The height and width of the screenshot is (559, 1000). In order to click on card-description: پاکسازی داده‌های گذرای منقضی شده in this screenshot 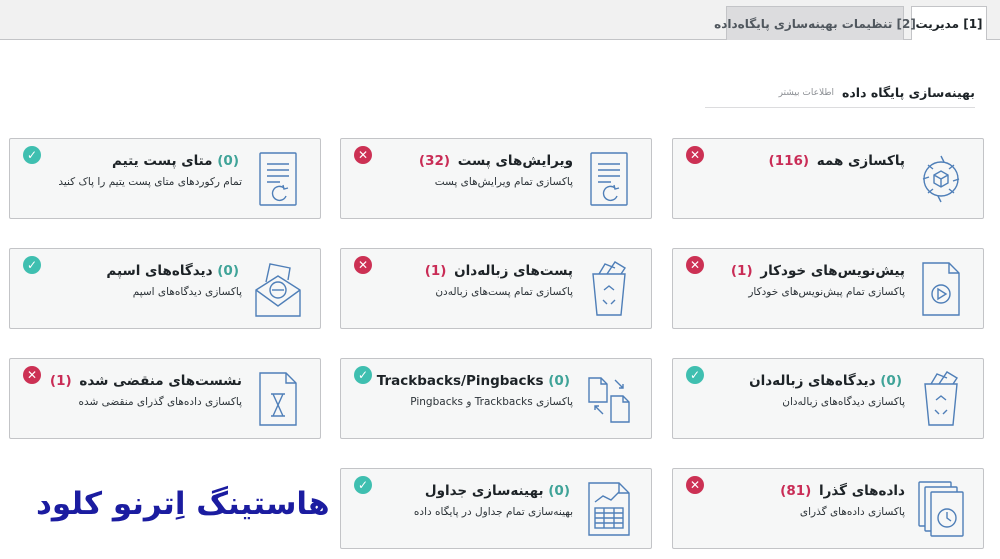, I will do `click(160, 402)`.